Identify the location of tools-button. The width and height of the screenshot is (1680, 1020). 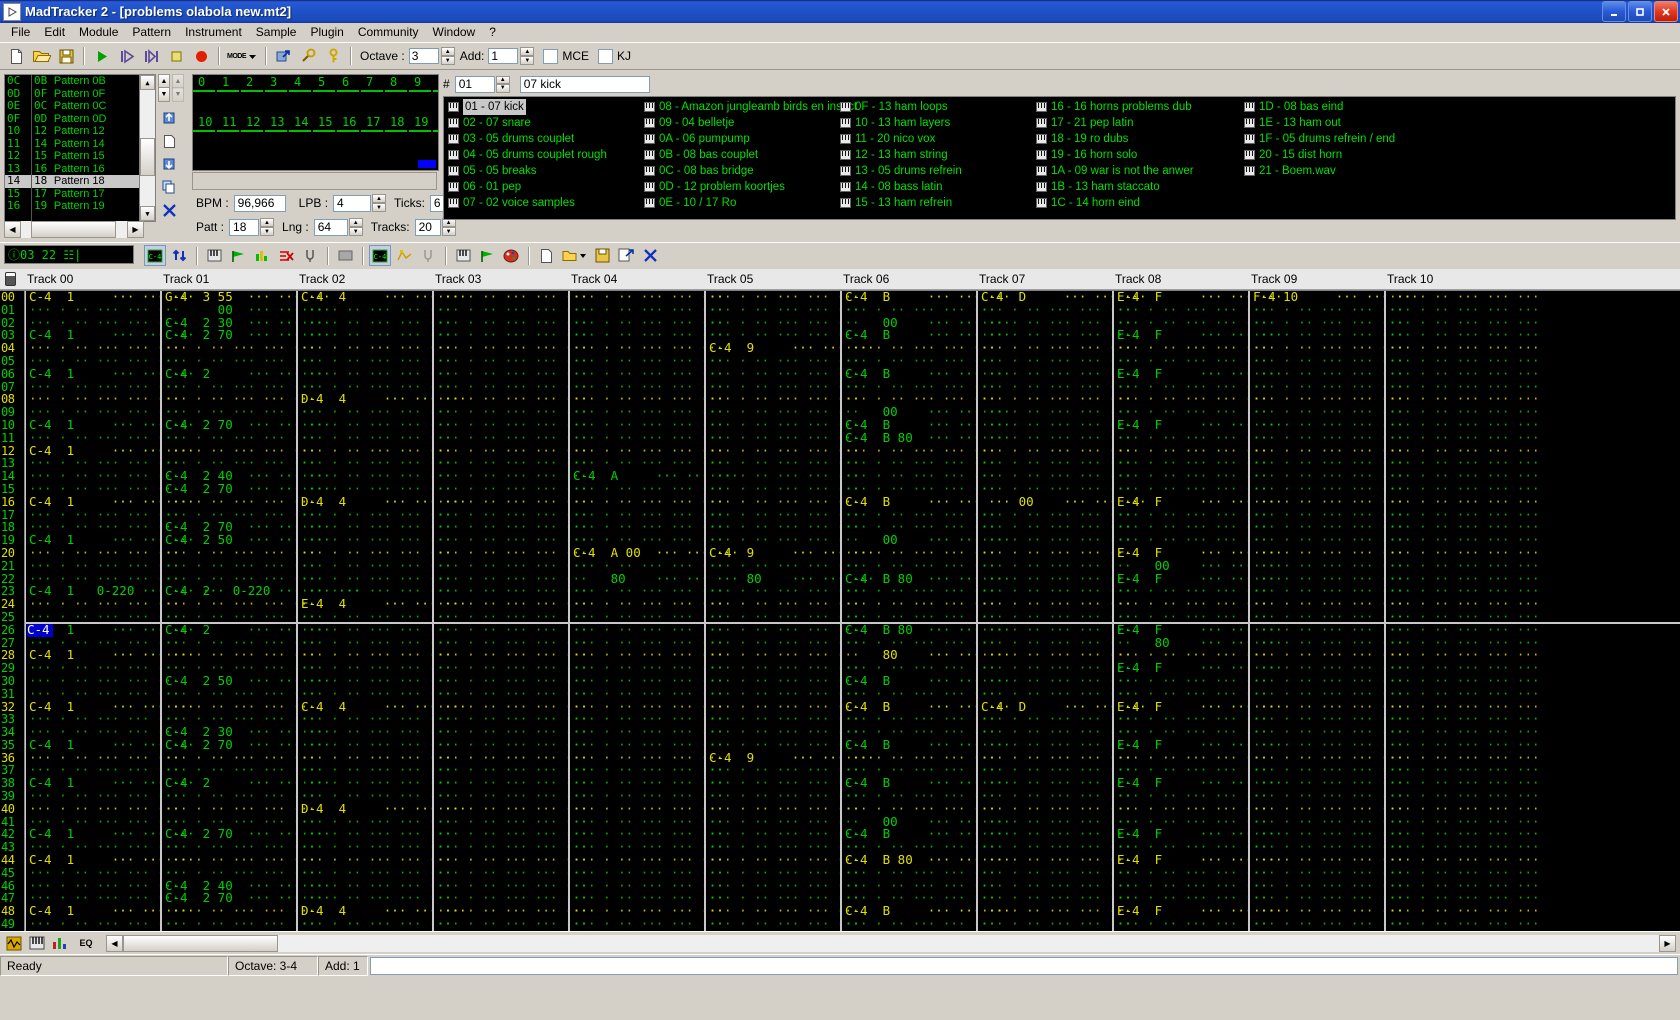
(308, 56).